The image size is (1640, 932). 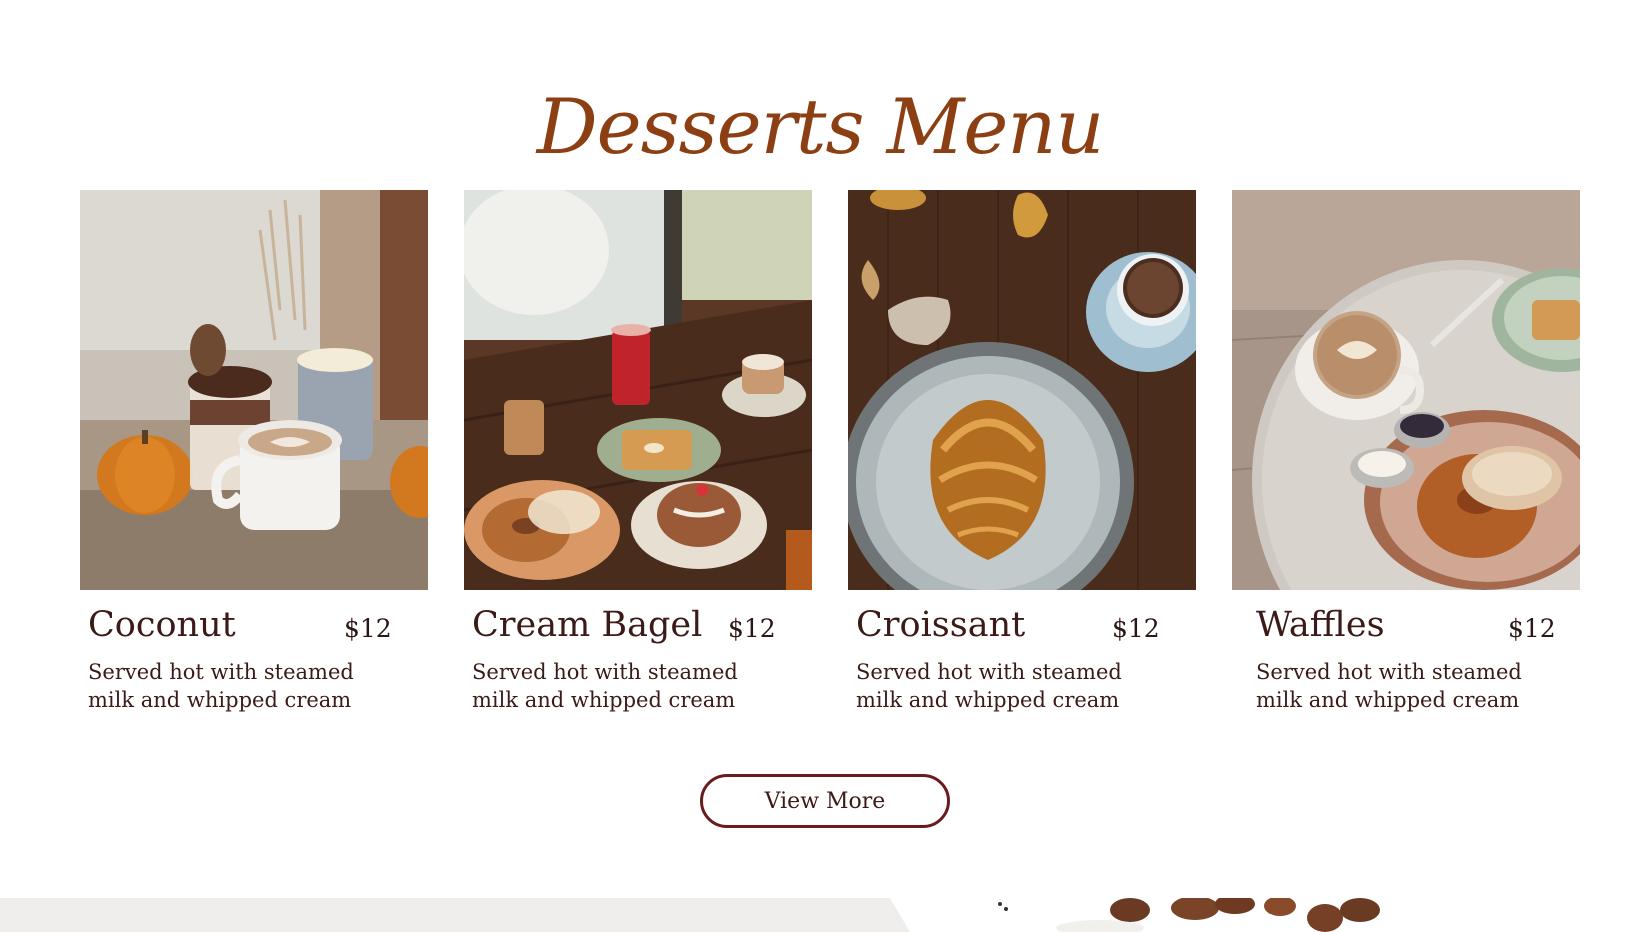 I want to click on page-title: Desserts Menu, so click(x=820, y=126).